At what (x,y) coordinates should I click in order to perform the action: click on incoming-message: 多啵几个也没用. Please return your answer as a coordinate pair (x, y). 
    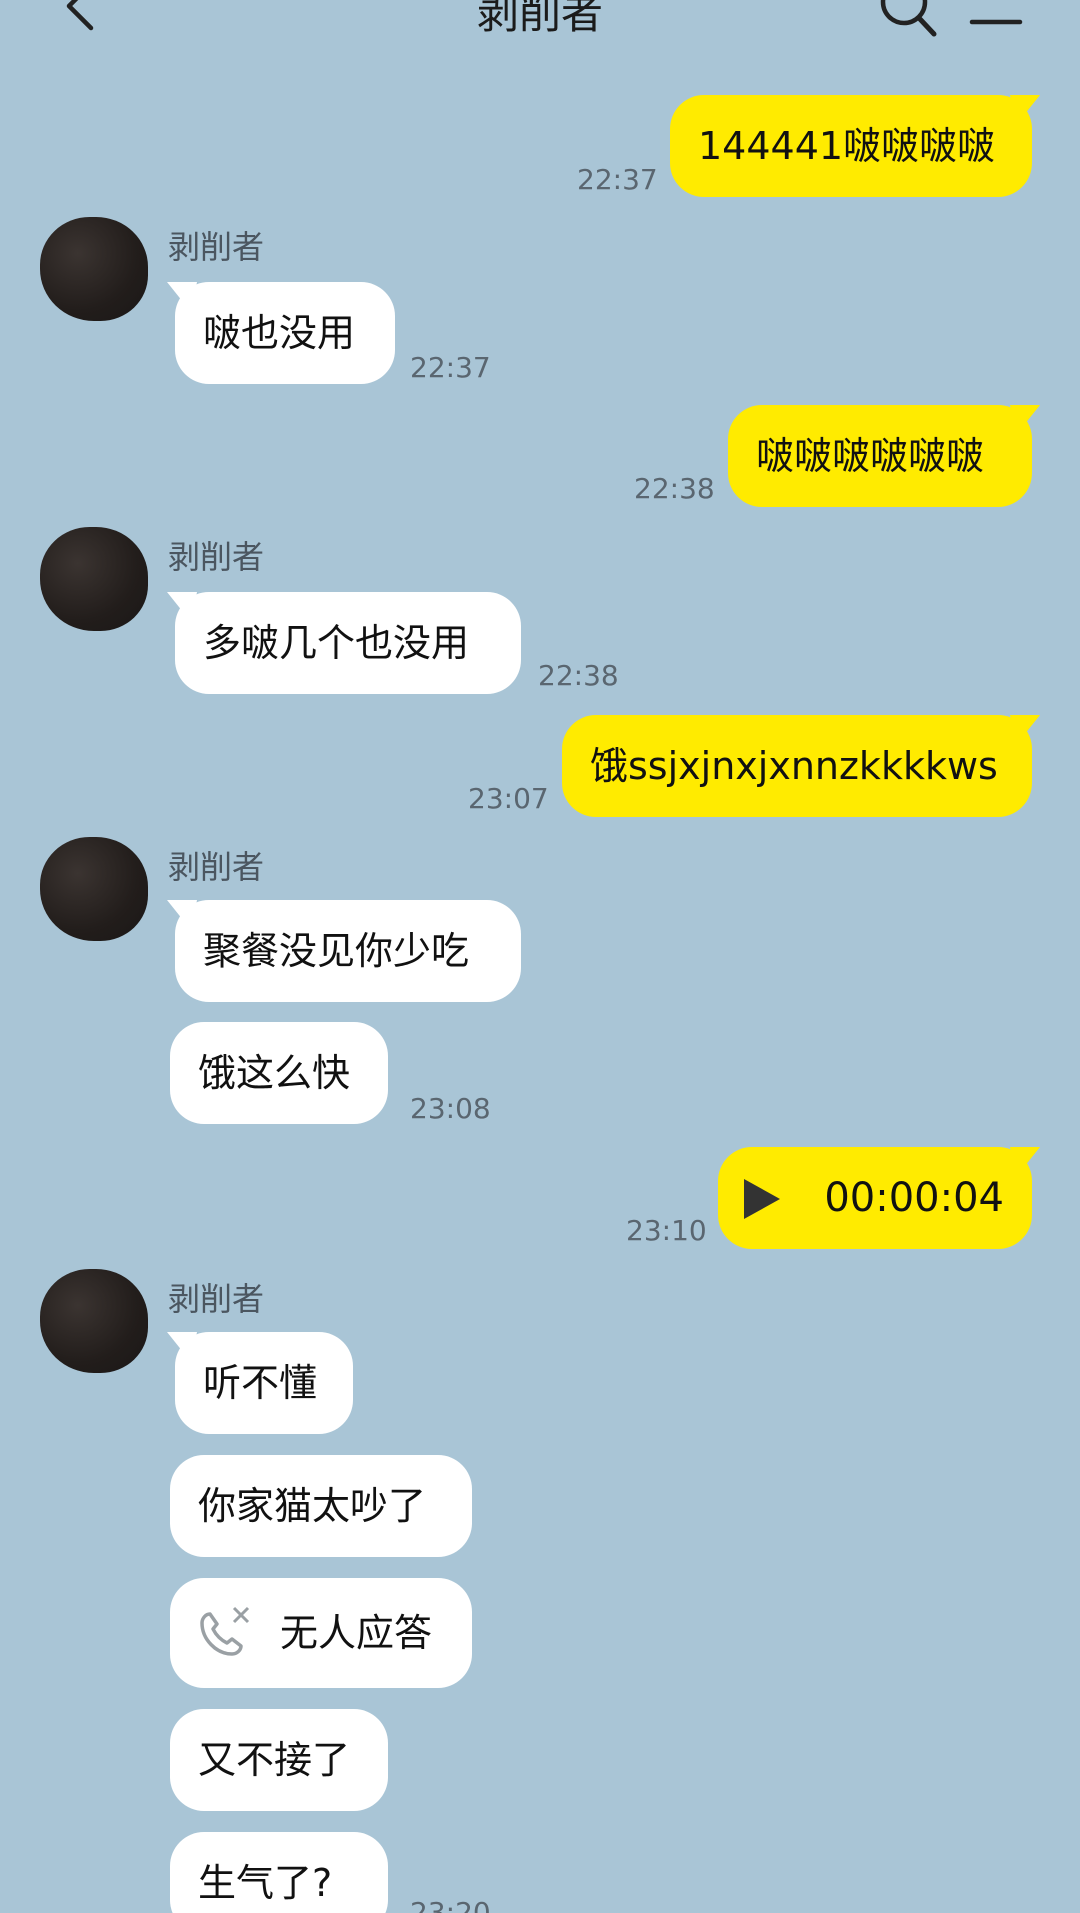
    Looking at the image, I should click on (348, 643).